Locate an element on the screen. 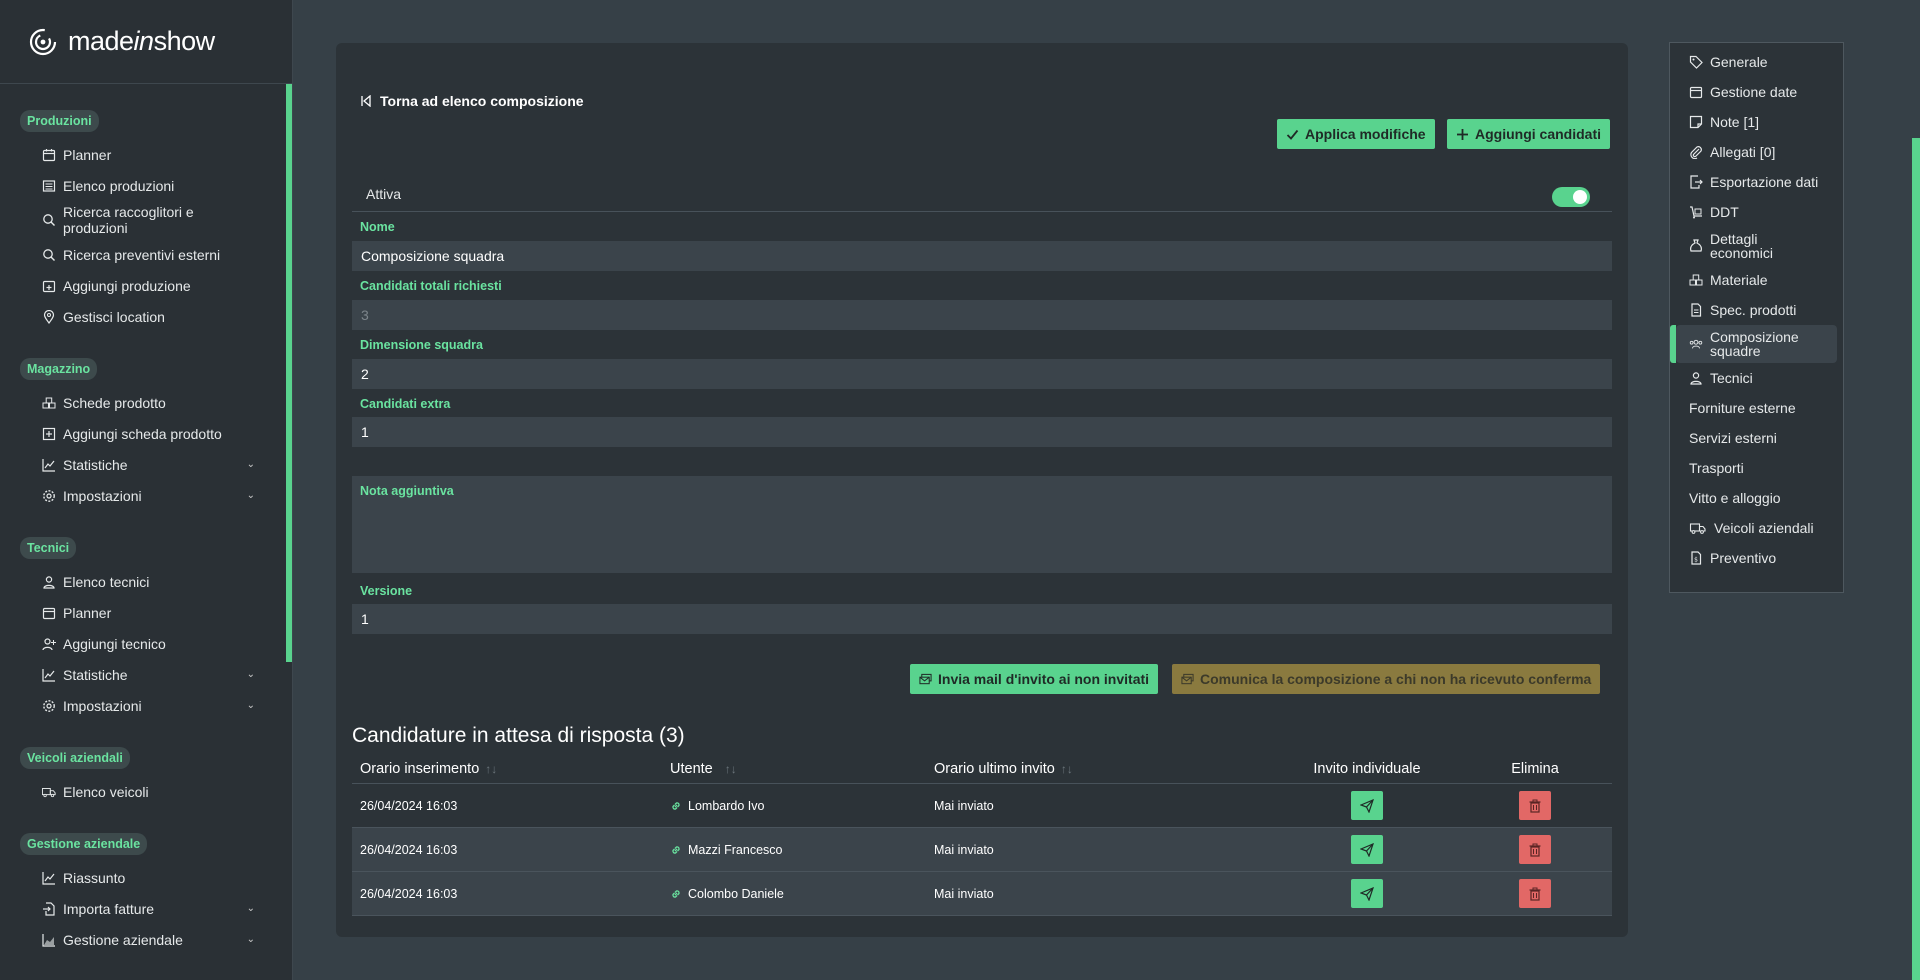 This screenshot has width=1920, height=980. col-header-last-invite: Orario ultimo invito ↑↓ is located at coordinates (1003, 769).